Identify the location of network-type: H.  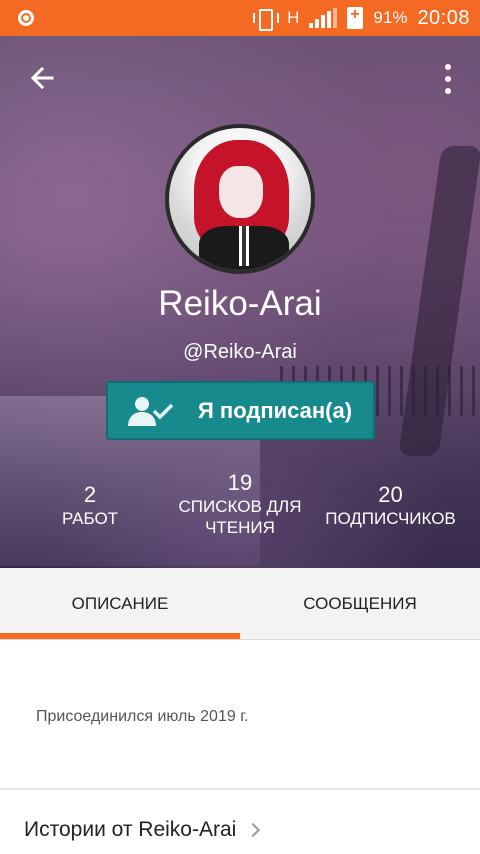
(293, 17).